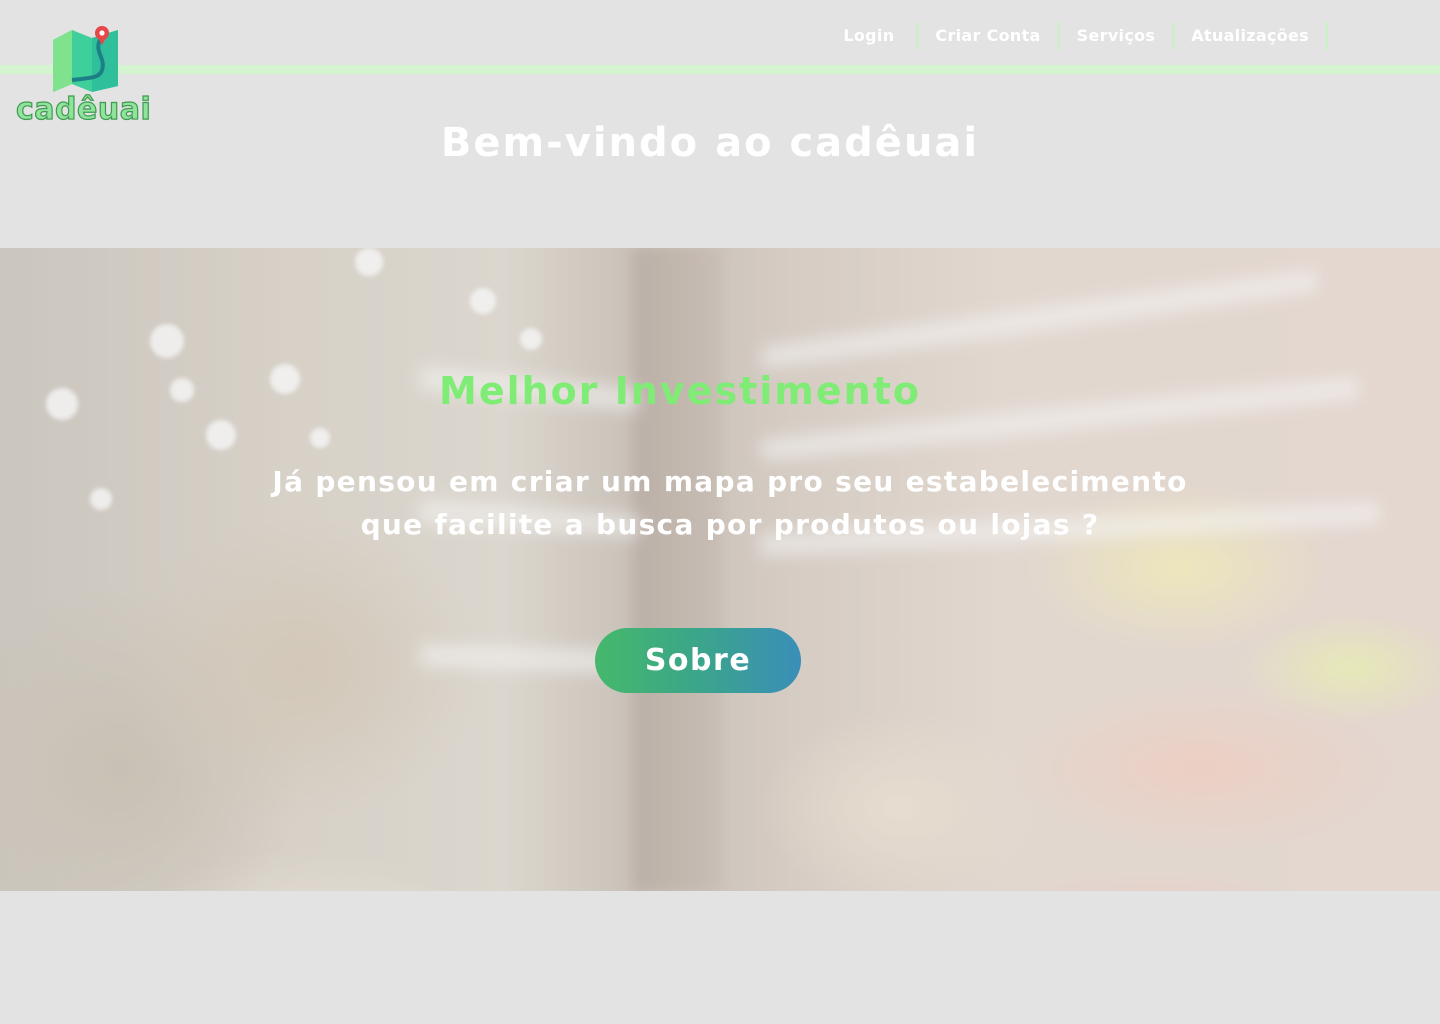 The height and width of the screenshot is (1024, 1440). Describe the element at coordinates (1117, 36) in the screenshot. I see `nav-servicos: Serviços` at that location.